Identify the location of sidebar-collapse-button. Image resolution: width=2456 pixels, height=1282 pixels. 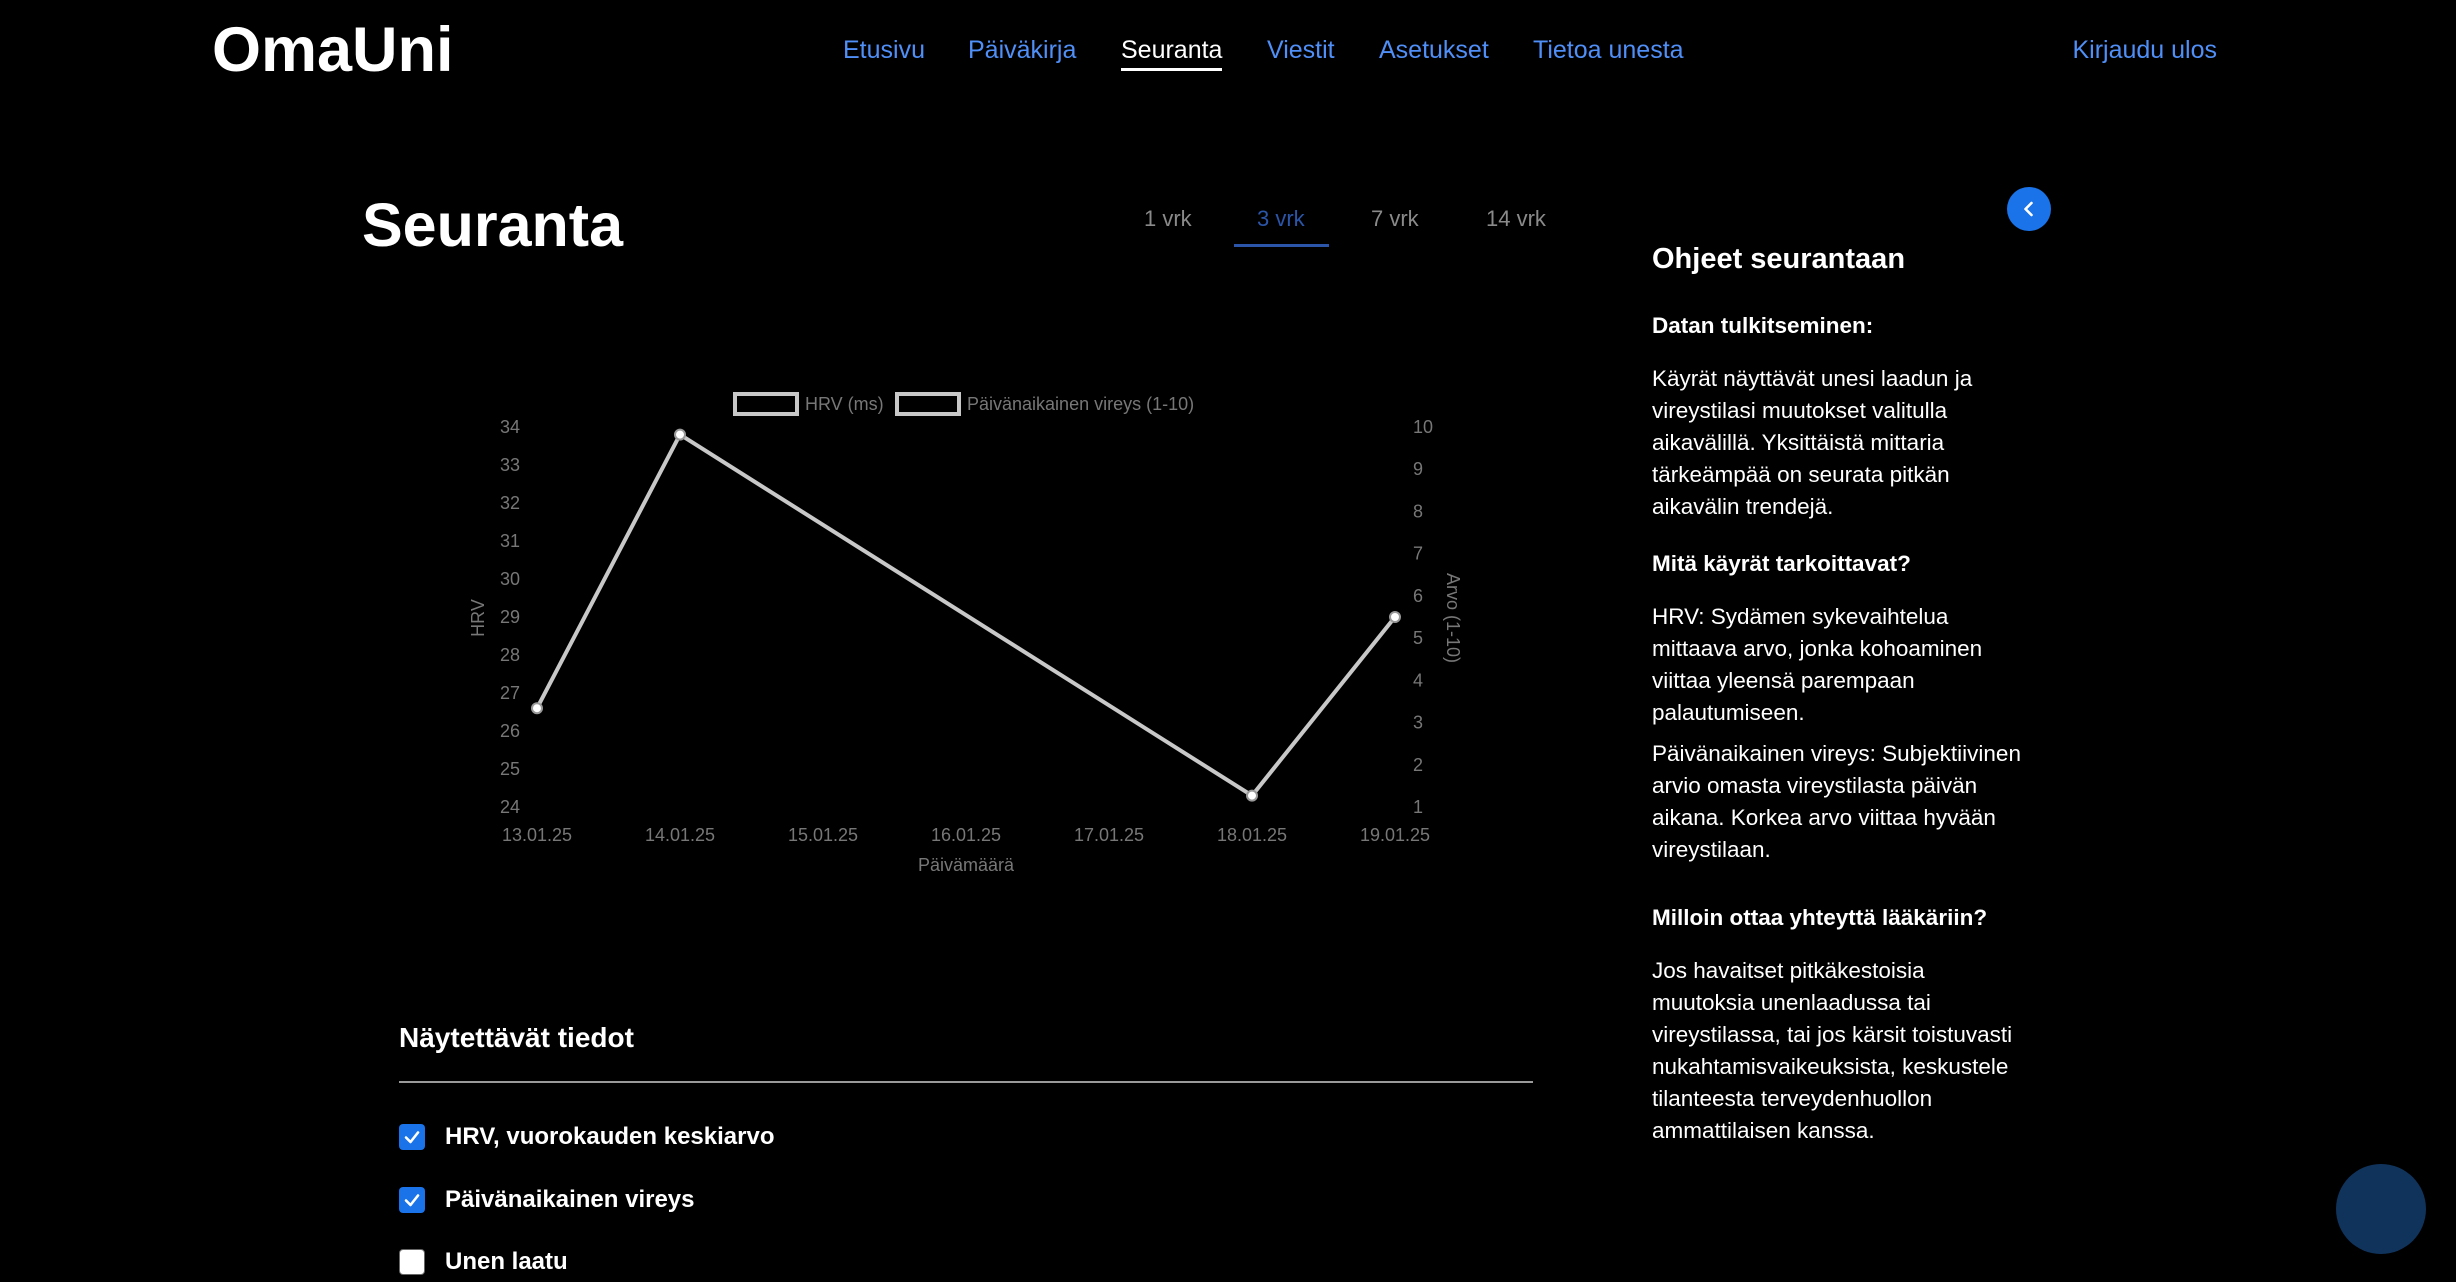
(2029, 209).